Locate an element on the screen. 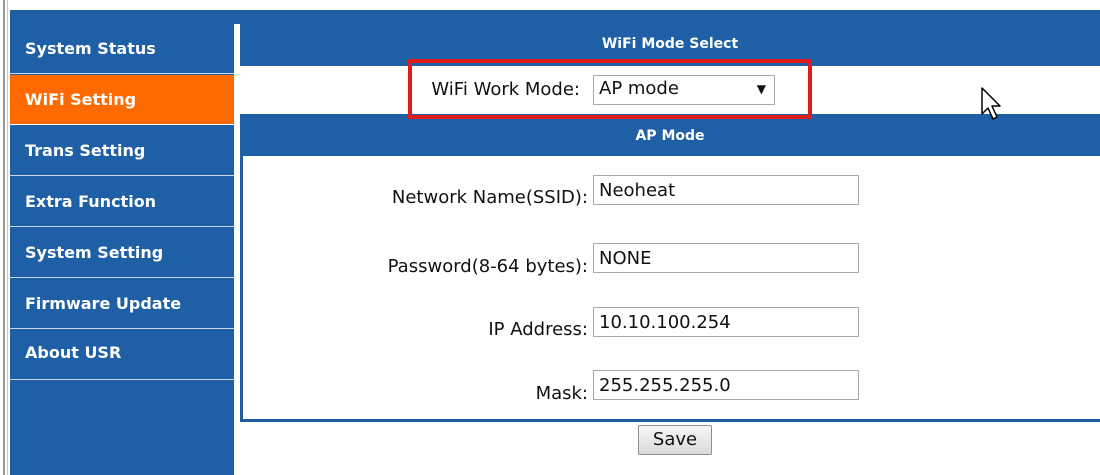 The height and width of the screenshot is (475, 1100). sidebar-item-label: System Setting is located at coordinates (94, 252).